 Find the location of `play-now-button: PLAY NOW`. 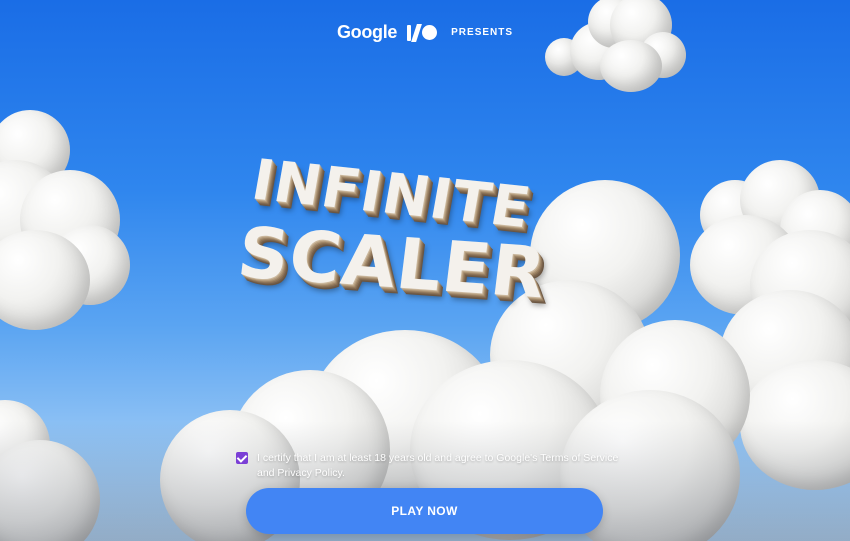

play-now-button: PLAY NOW is located at coordinates (424, 511).